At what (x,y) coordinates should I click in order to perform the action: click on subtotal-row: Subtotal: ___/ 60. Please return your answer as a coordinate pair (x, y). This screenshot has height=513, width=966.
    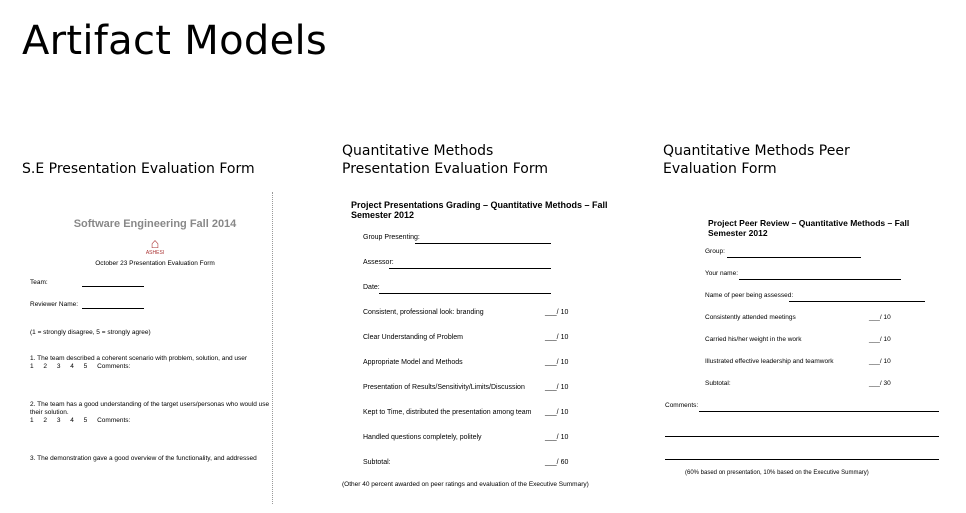
    Looking at the image, I should click on (497, 465).